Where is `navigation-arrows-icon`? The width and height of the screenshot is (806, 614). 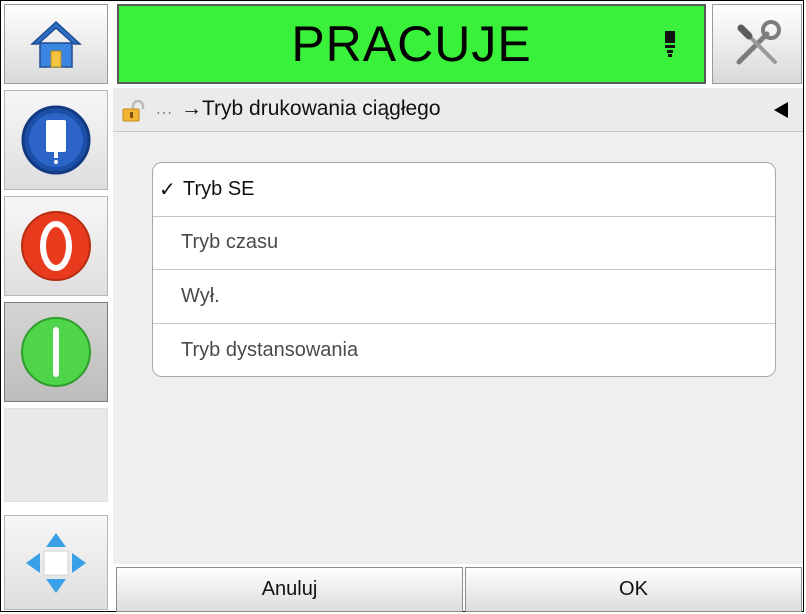
navigation-arrows-icon is located at coordinates (56, 562).